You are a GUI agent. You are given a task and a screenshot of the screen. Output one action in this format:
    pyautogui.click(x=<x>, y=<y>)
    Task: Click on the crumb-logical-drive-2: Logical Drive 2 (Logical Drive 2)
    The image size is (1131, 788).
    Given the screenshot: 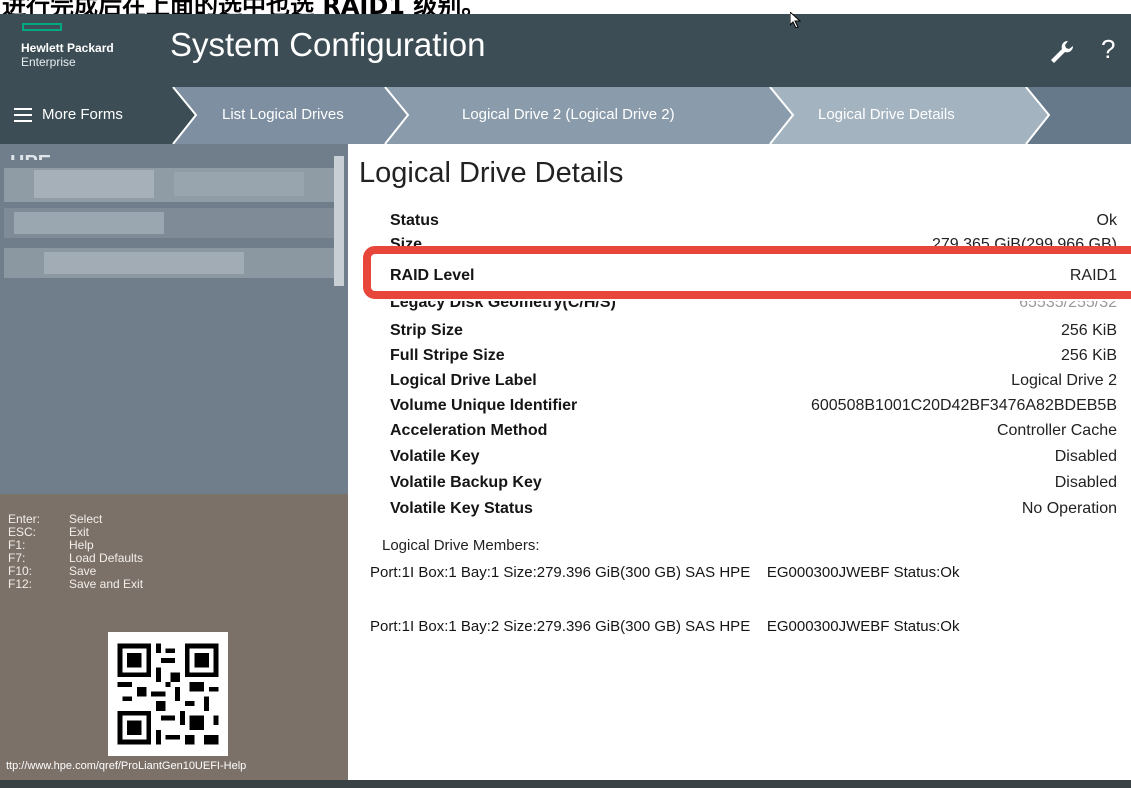 What is the action you would take?
    pyautogui.click(x=568, y=114)
    